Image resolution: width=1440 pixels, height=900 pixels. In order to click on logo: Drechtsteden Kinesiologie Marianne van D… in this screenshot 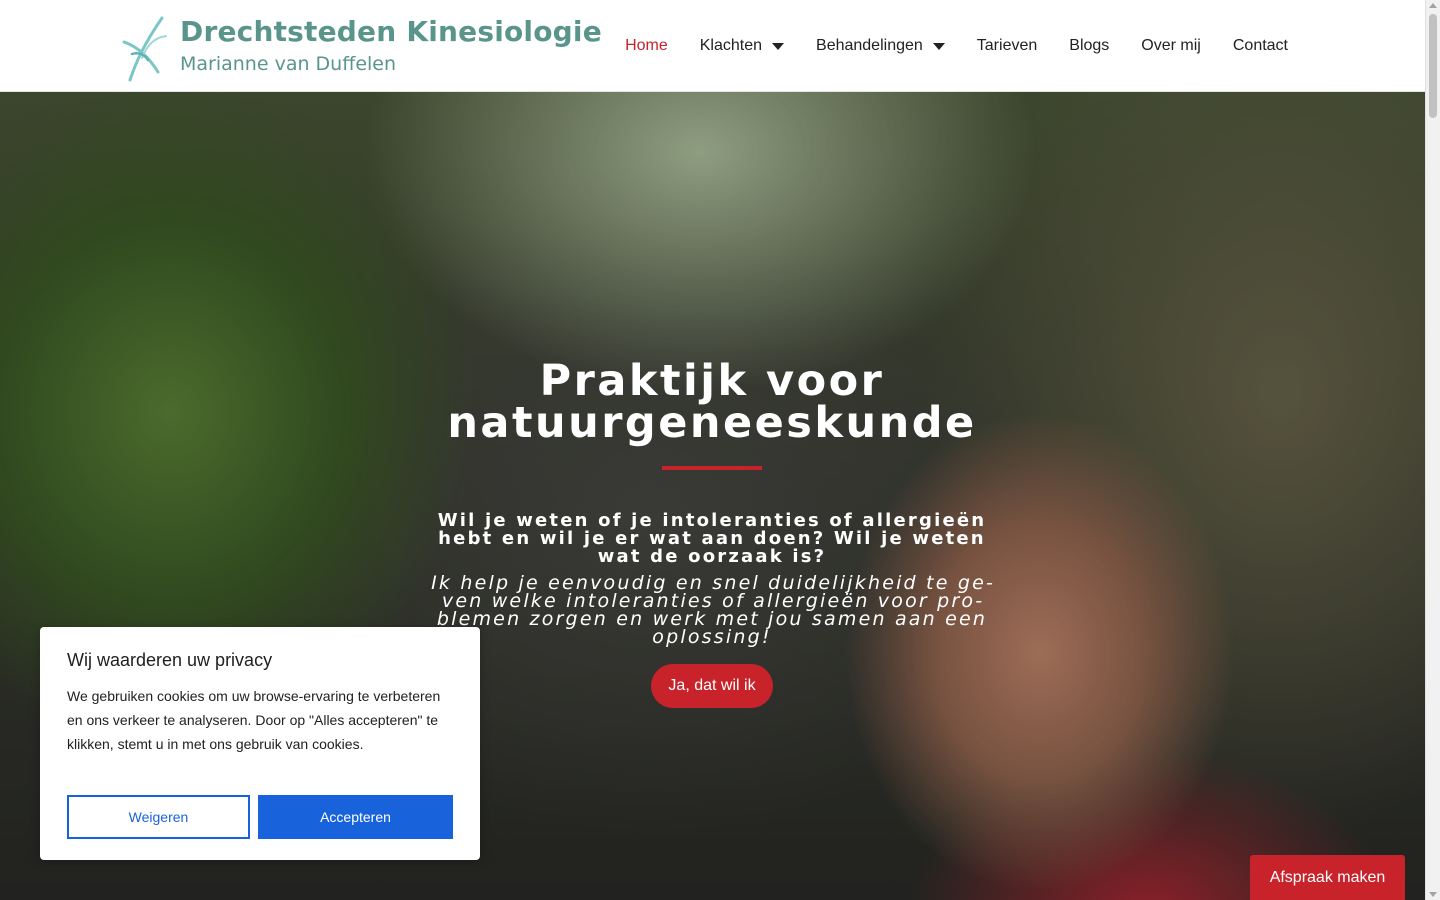, I will do `click(362, 49)`.